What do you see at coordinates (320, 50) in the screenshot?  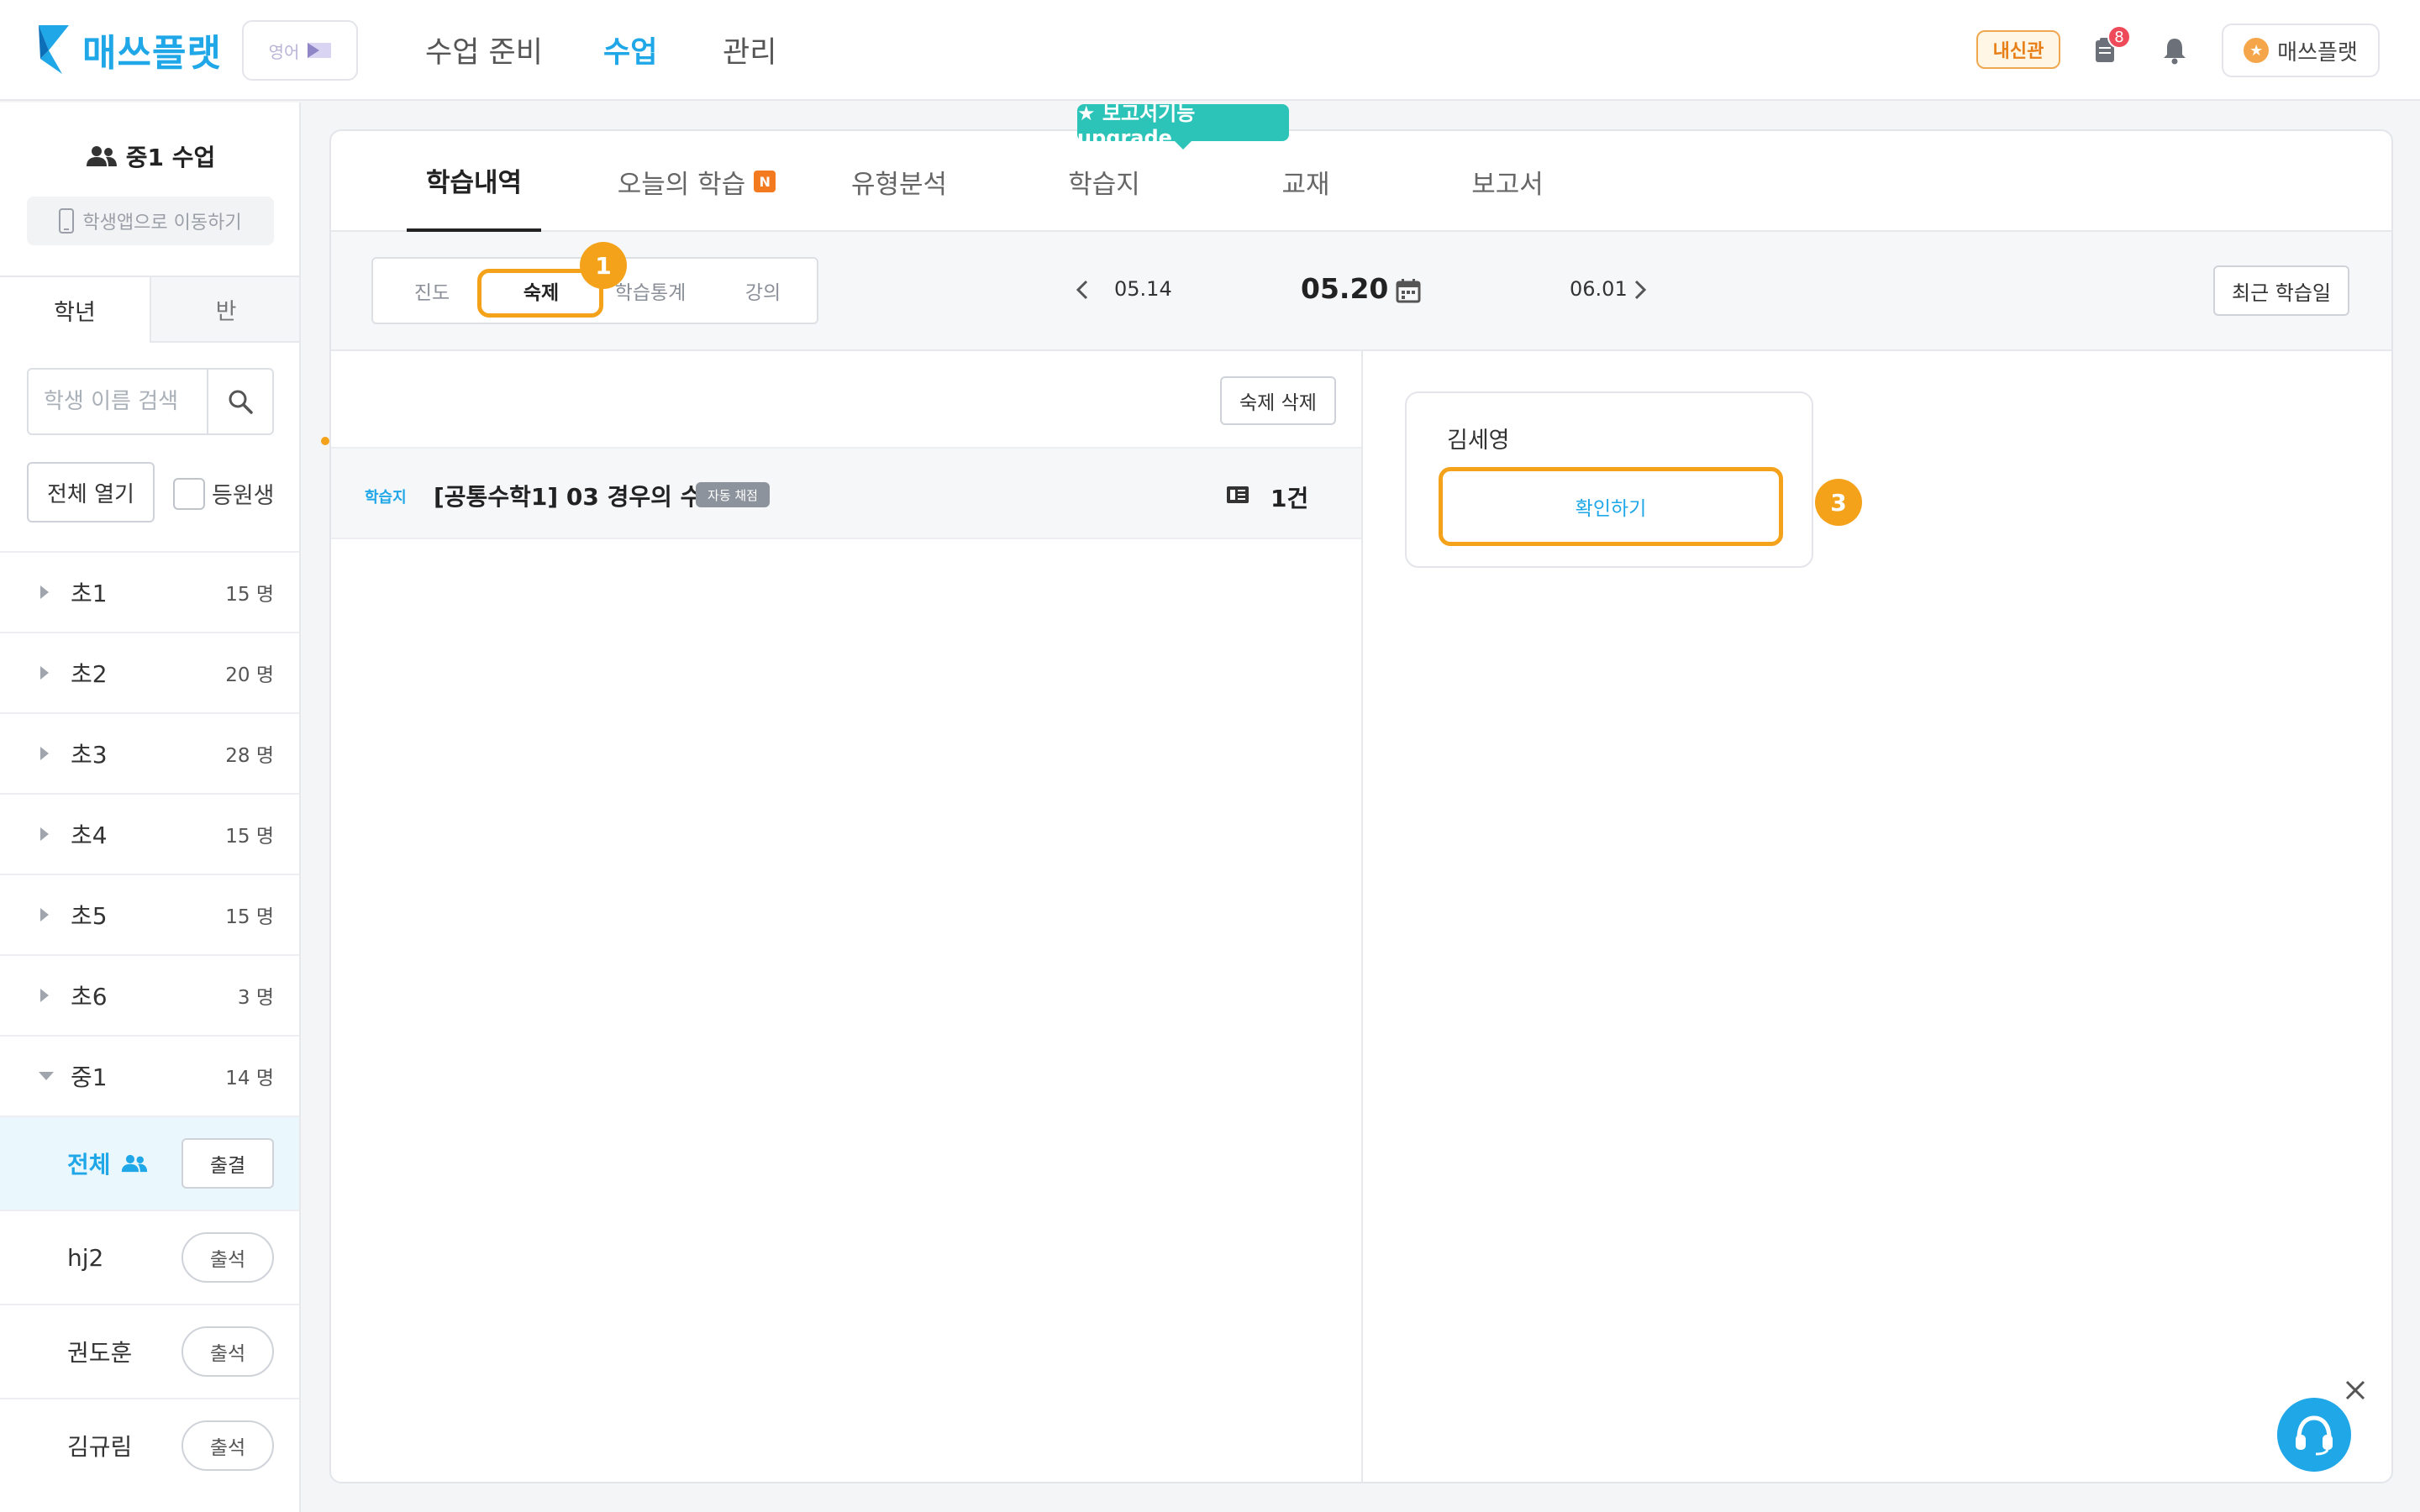 I see `flag-icon` at bounding box center [320, 50].